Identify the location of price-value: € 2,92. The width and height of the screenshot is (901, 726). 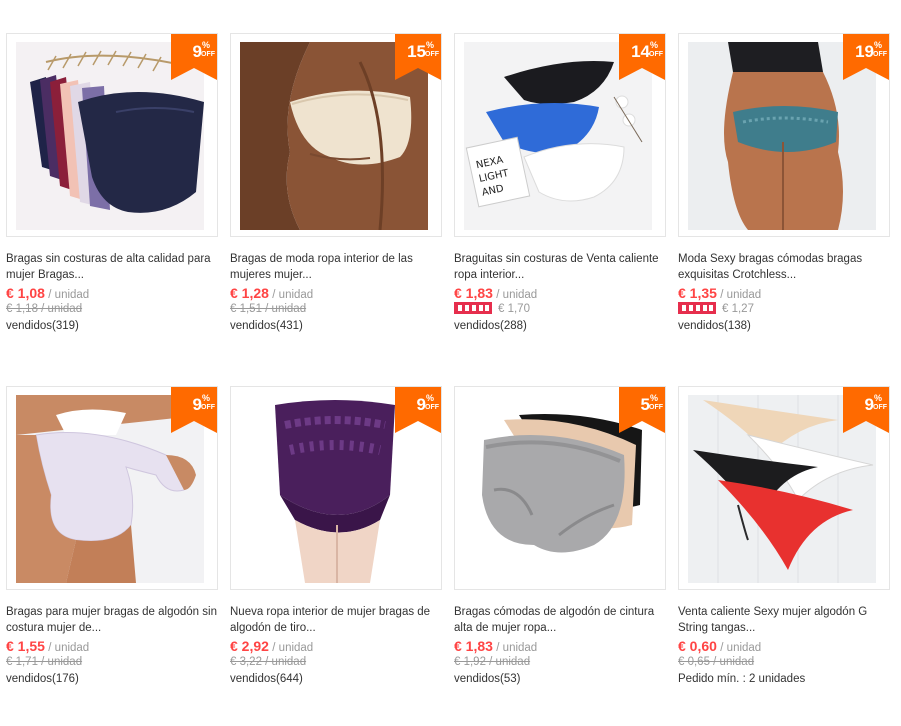
(249, 646).